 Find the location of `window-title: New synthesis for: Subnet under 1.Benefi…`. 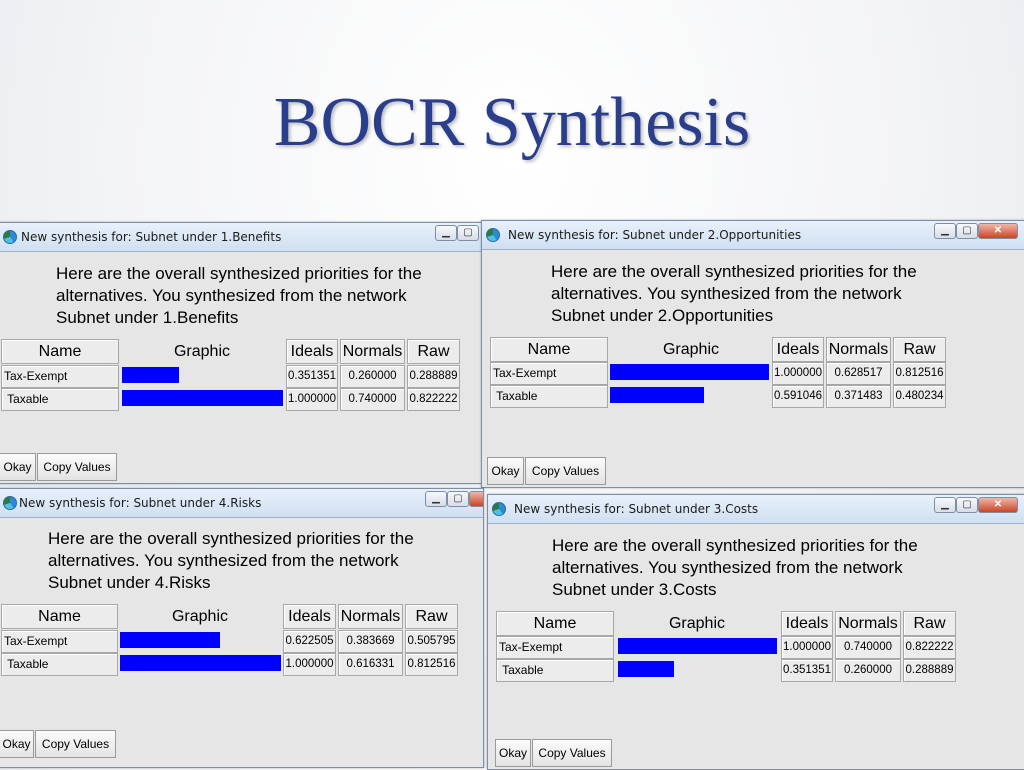

window-title: New synthesis for: Subnet under 1.Benefi… is located at coordinates (151, 237).